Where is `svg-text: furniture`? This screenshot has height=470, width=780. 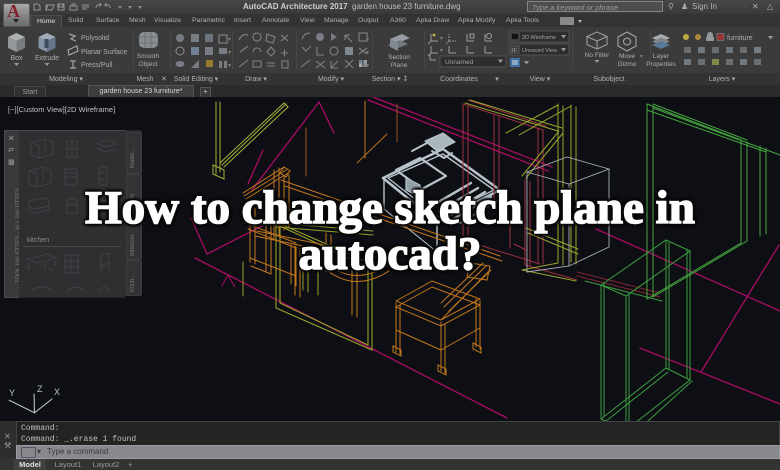
svg-text: furniture is located at coordinates (740, 38).